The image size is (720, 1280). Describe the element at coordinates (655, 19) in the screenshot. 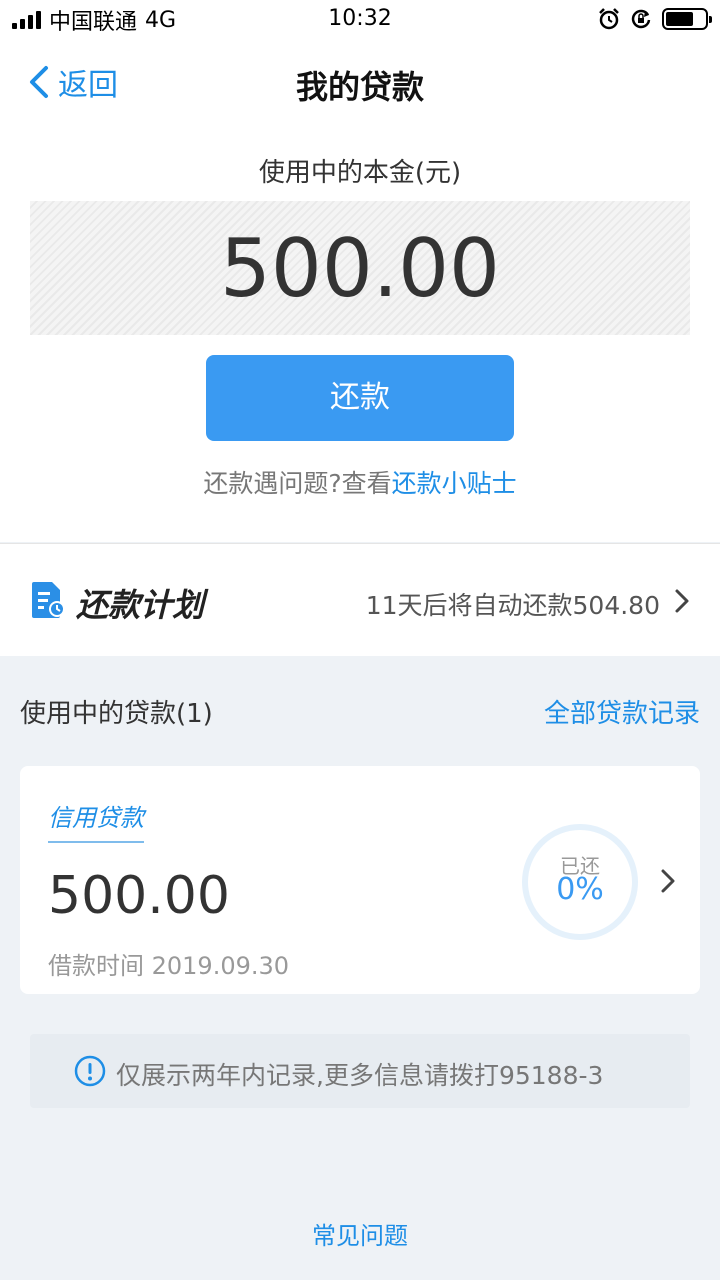

I see `status-right` at that location.